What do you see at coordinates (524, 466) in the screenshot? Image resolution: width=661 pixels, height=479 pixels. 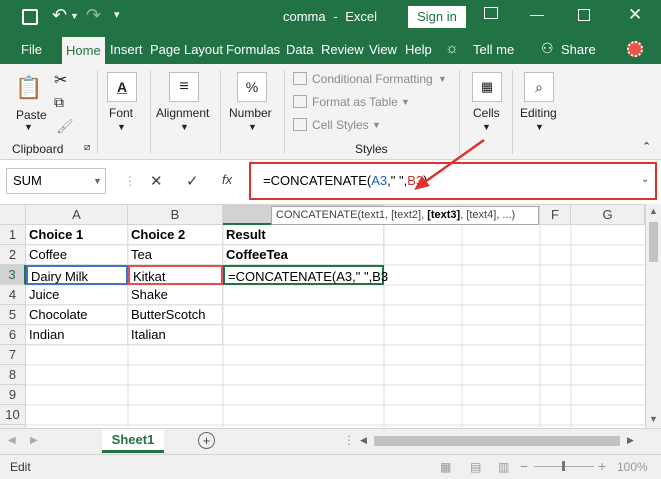 I see `zoom-out-icon: −` at bounding box center [524, 466].